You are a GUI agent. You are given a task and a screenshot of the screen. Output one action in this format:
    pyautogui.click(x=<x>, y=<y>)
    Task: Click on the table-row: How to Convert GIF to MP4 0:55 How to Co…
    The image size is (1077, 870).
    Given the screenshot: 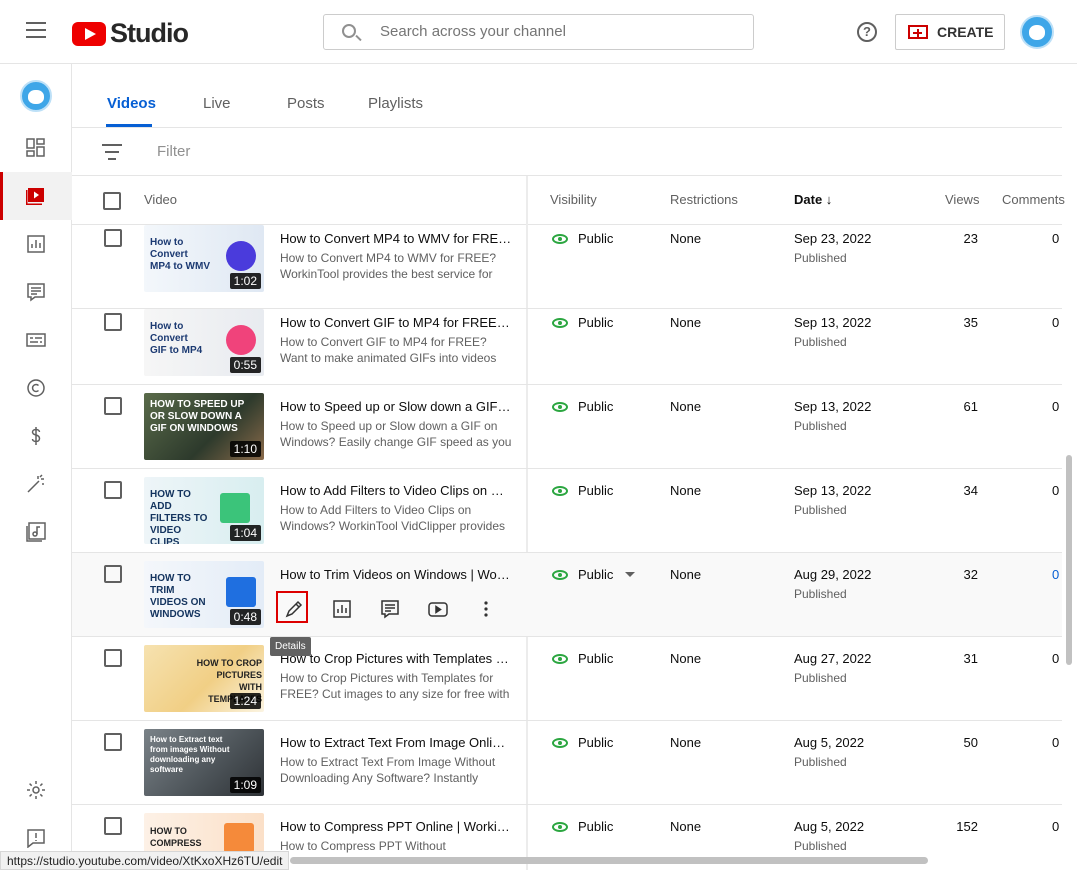 What is the action you would take?
    pyautogui.click(x=567, y=343)
    